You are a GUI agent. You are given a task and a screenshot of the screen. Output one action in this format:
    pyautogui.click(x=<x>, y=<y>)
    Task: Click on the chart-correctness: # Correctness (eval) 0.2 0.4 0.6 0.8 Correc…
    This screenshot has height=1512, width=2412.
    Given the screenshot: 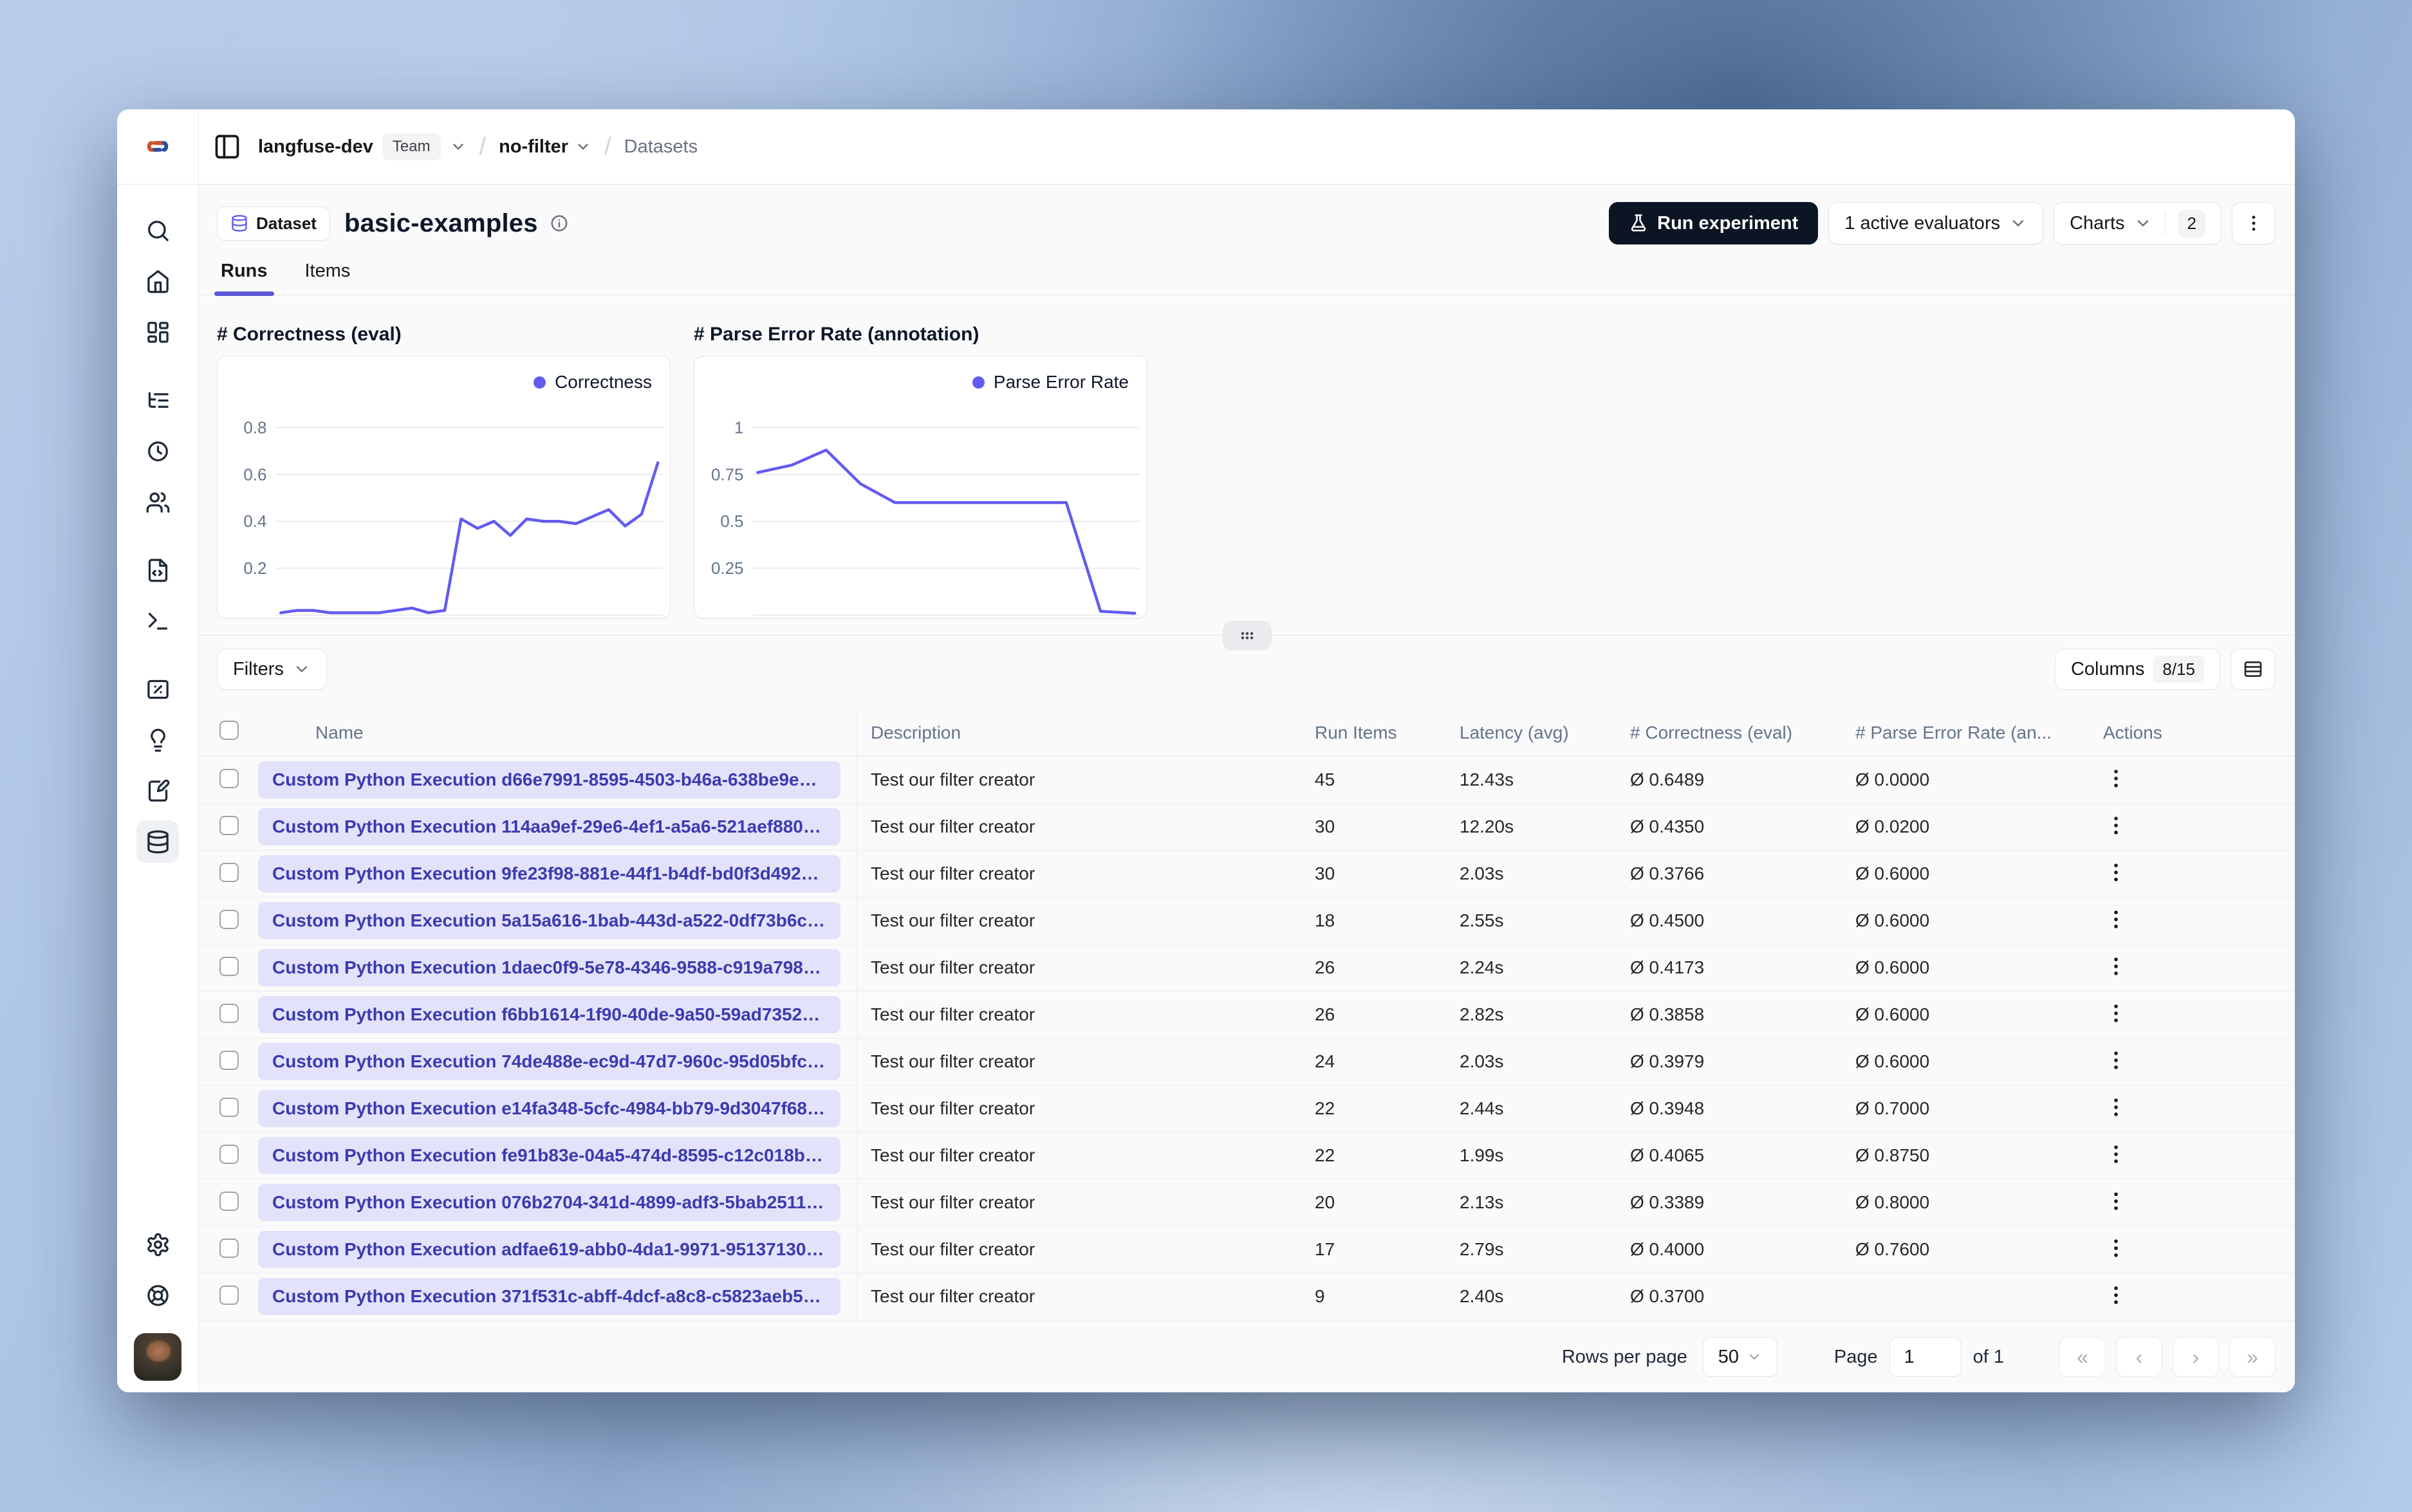 What is the action you would take?
    pyautogui.click(x=444, y=471)
    